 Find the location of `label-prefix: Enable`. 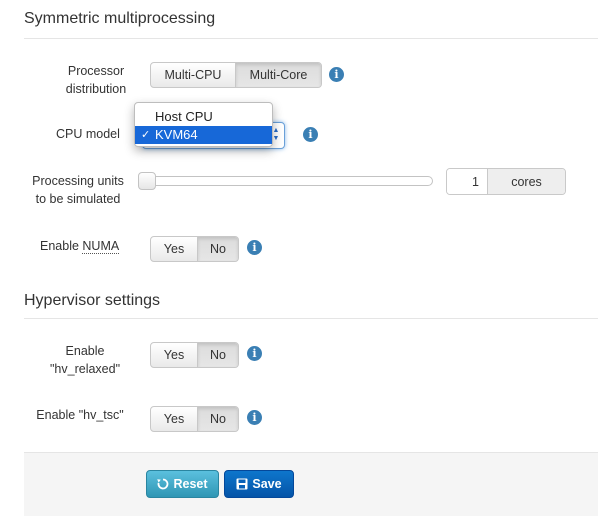

label-prefix: Enable is located at coordinates (61, 246).